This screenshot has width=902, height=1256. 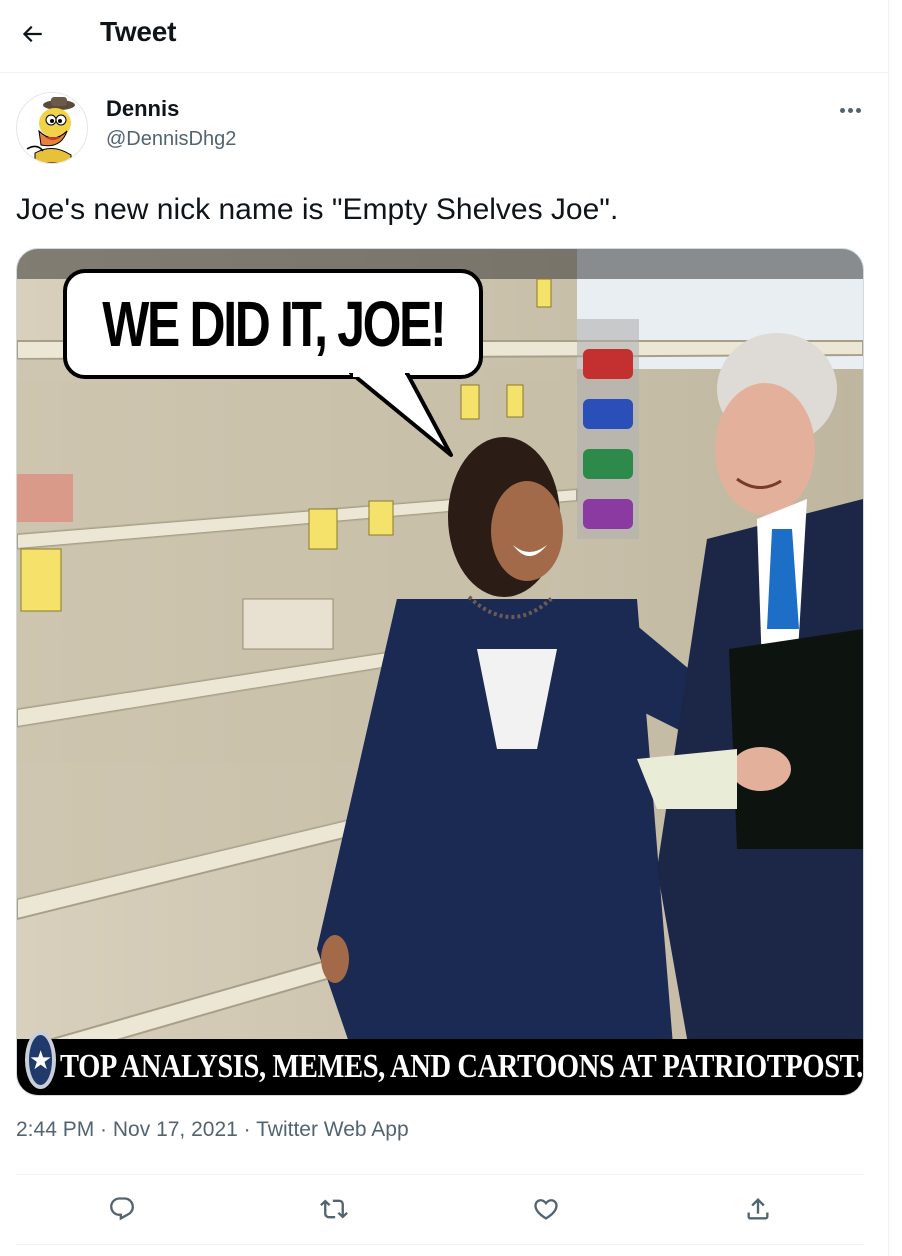 I want to click on tweet-date-link: Nov 17, 2021, so click(x=175, y=1129).